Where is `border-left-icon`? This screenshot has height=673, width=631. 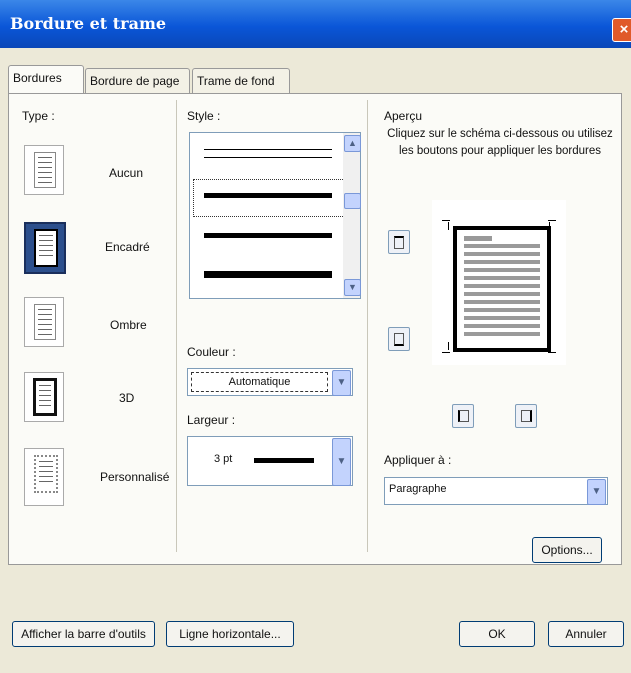 border-left-icon is located at coordinates (463, 416).